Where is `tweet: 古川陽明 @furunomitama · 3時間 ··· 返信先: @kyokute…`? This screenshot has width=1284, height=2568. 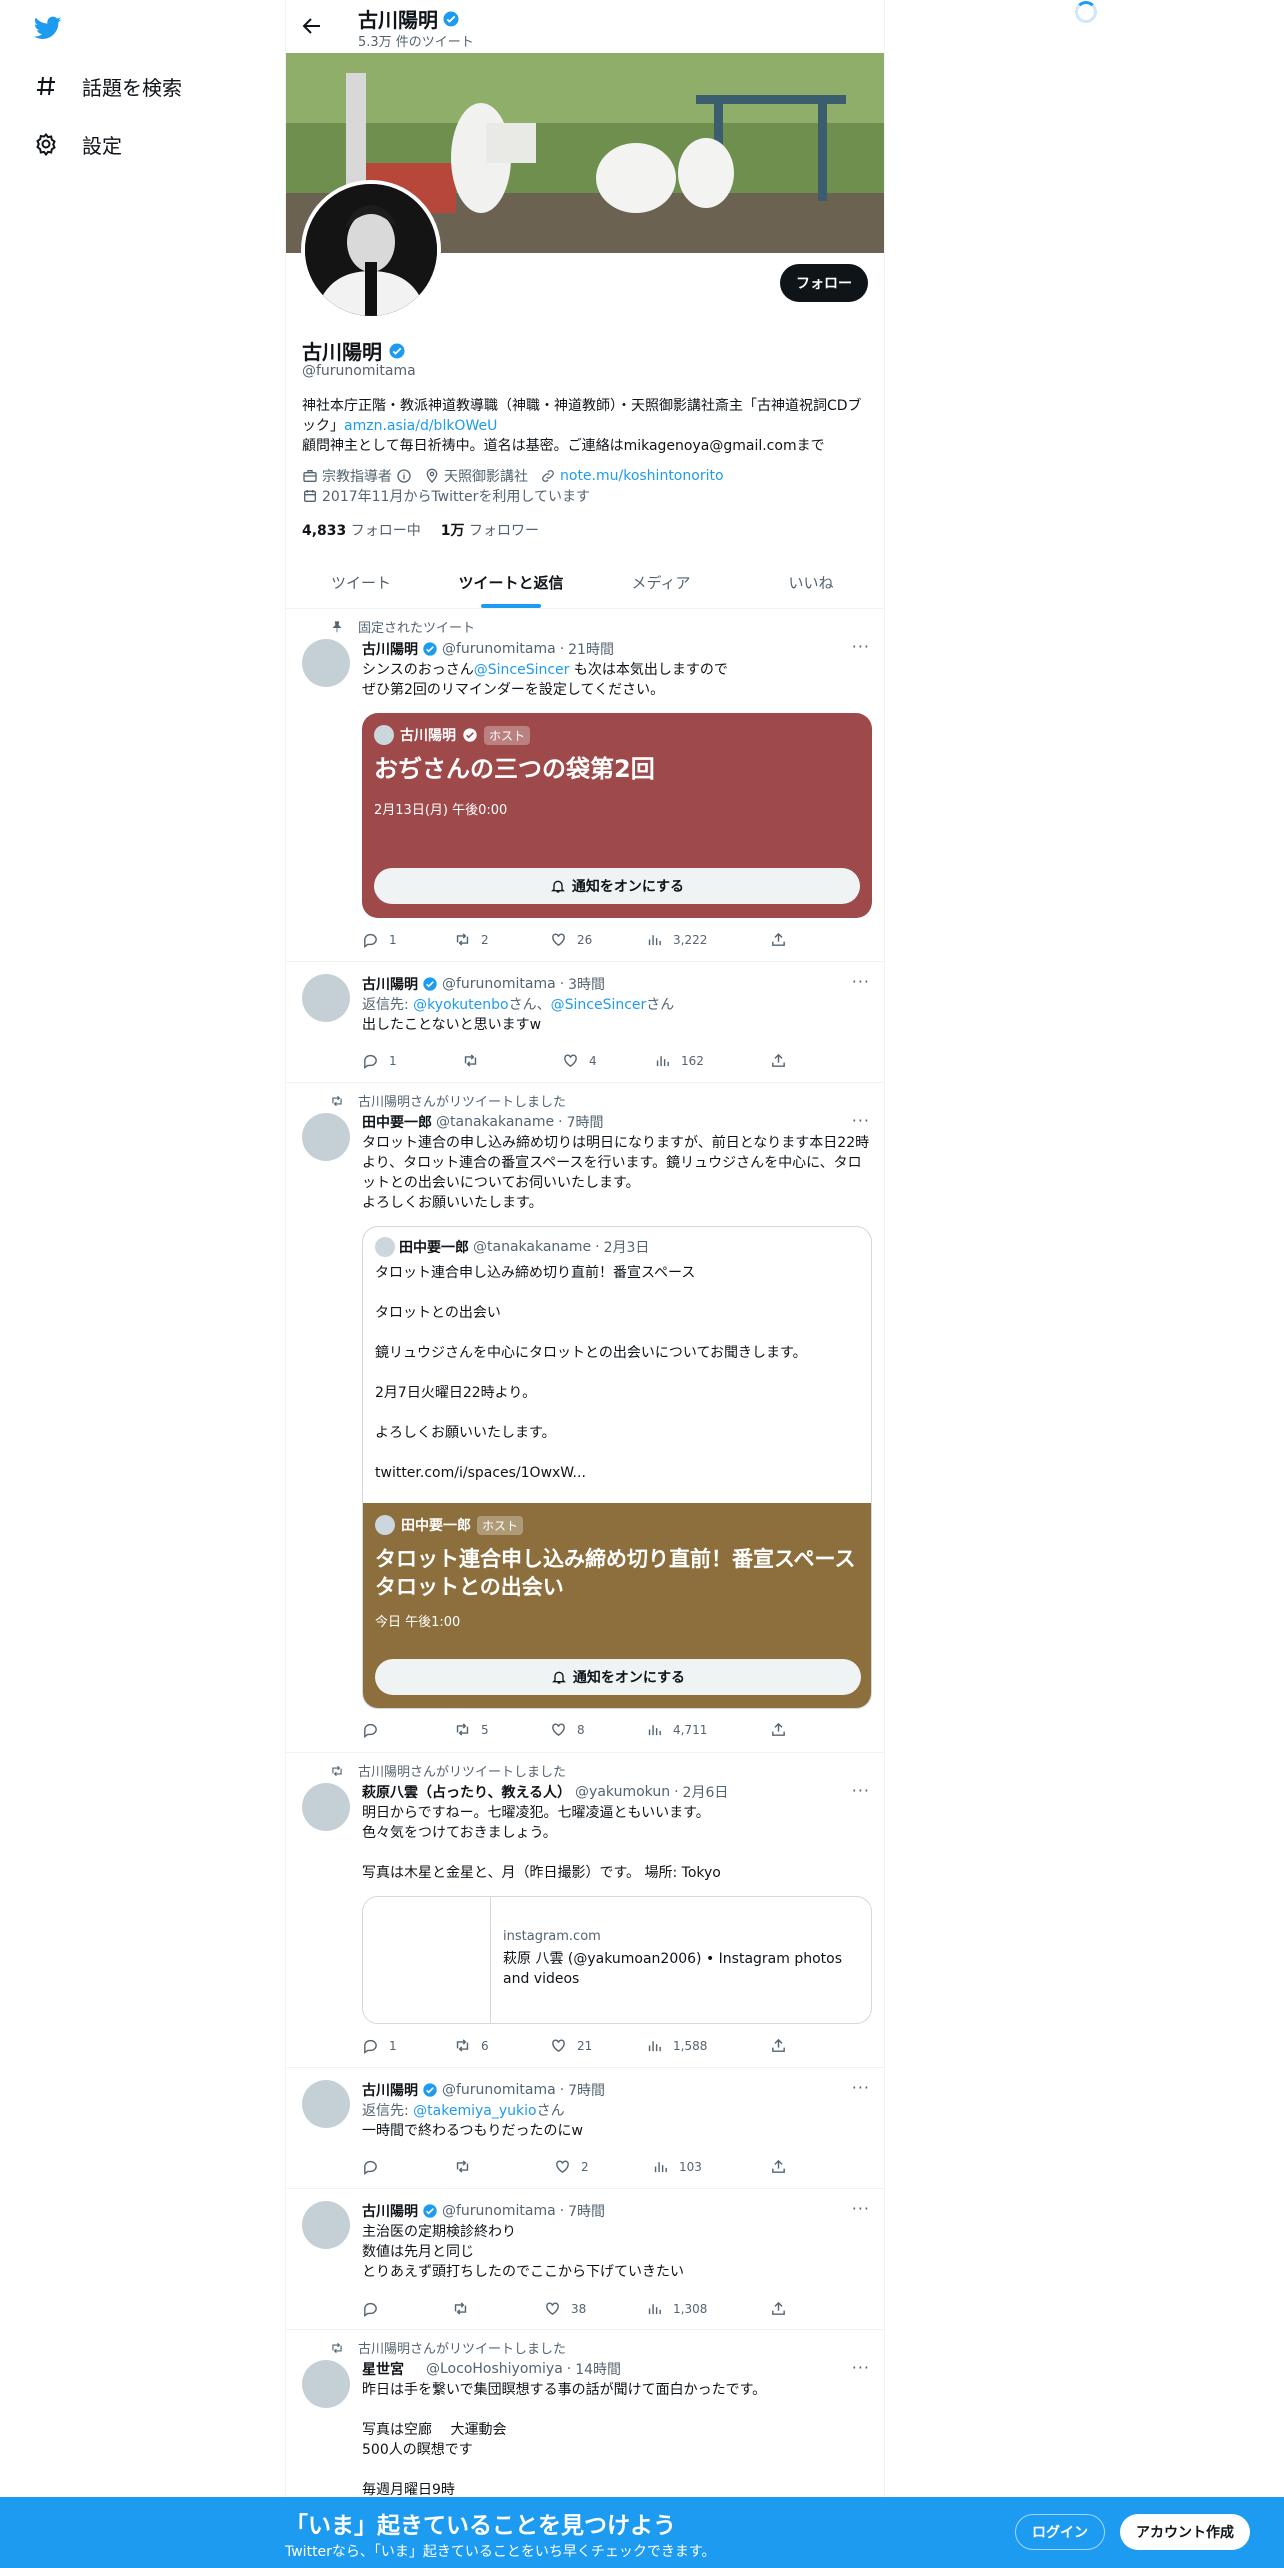
tweet: 古川陽明 @furunomitama · 3時間 ··· 返信先: @kyokute… is located at coordinates (585, 1022).